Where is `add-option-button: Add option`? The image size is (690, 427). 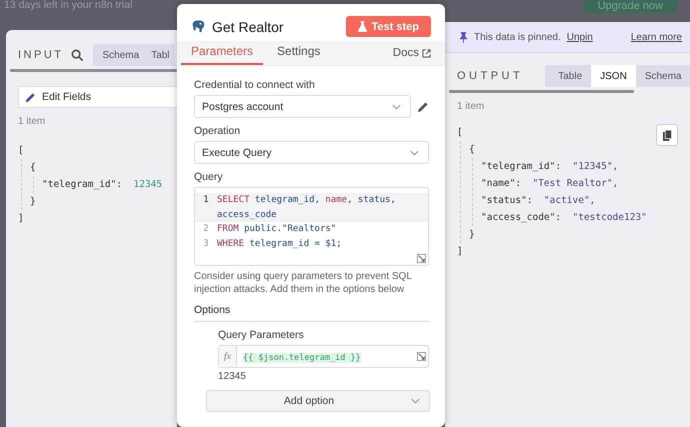
add-option-button: Add option is located at coordinates (318, 401).